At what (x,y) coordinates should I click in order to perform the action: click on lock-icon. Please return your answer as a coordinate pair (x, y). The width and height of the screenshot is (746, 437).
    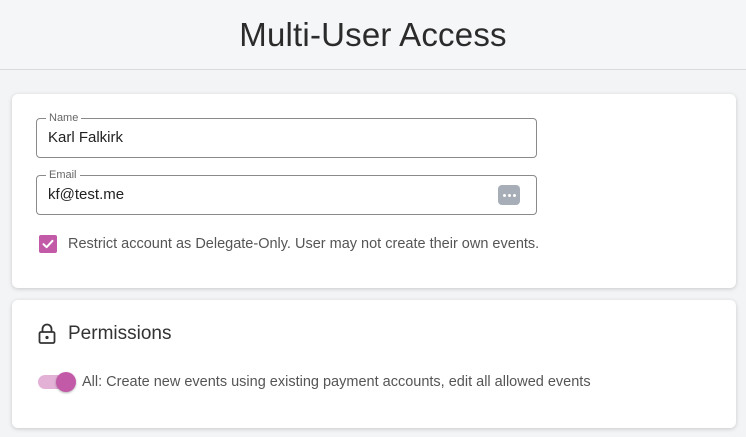
    Looking at the image, I should click on (47, 333).